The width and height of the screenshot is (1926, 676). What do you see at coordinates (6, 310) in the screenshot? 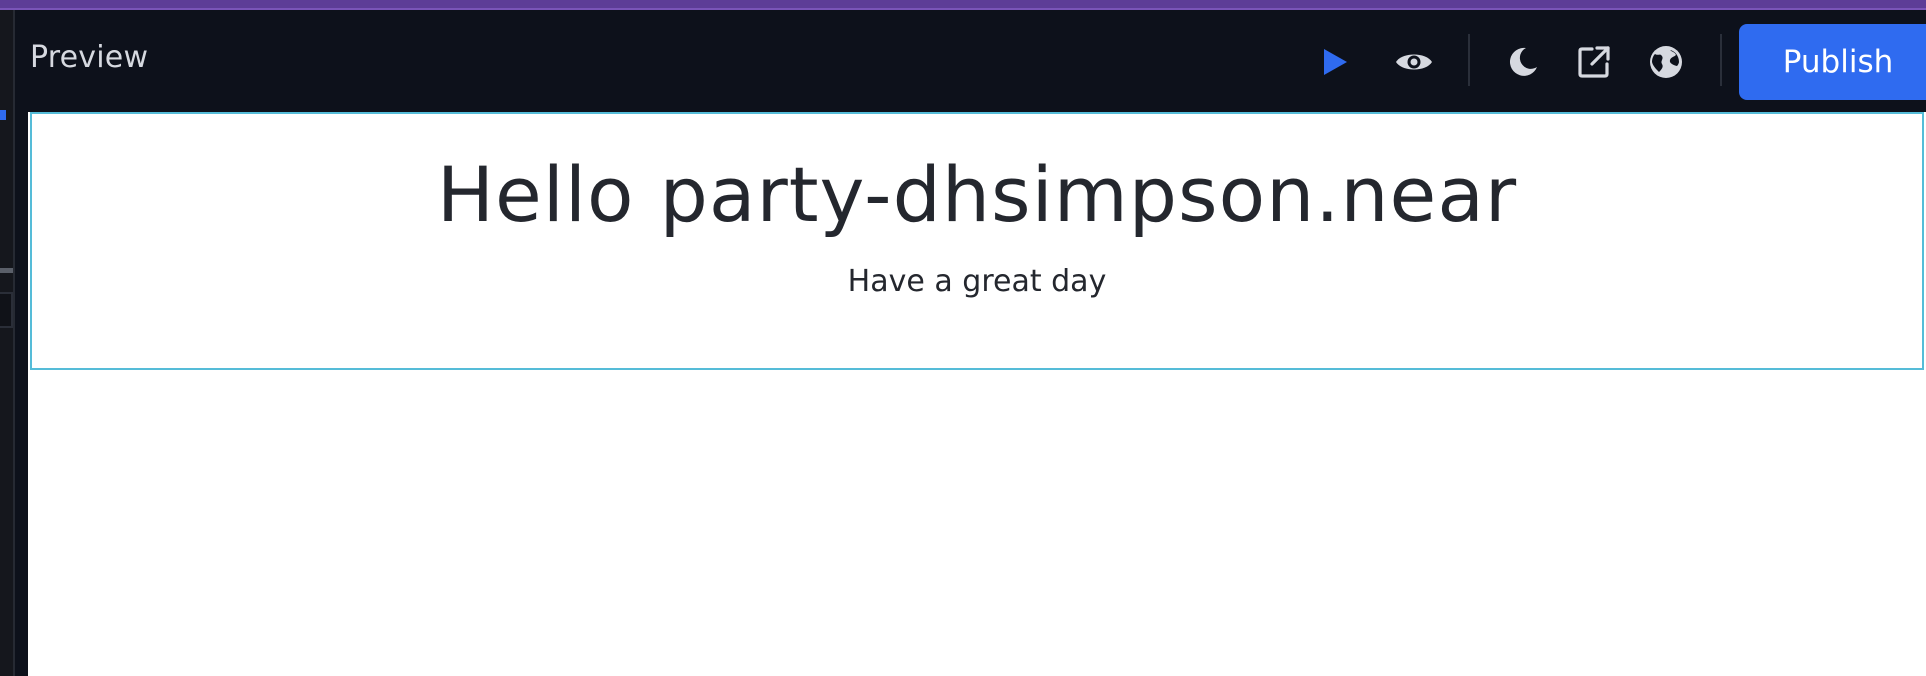
I see `panel-input-edge` at bounding box center [6, 310].